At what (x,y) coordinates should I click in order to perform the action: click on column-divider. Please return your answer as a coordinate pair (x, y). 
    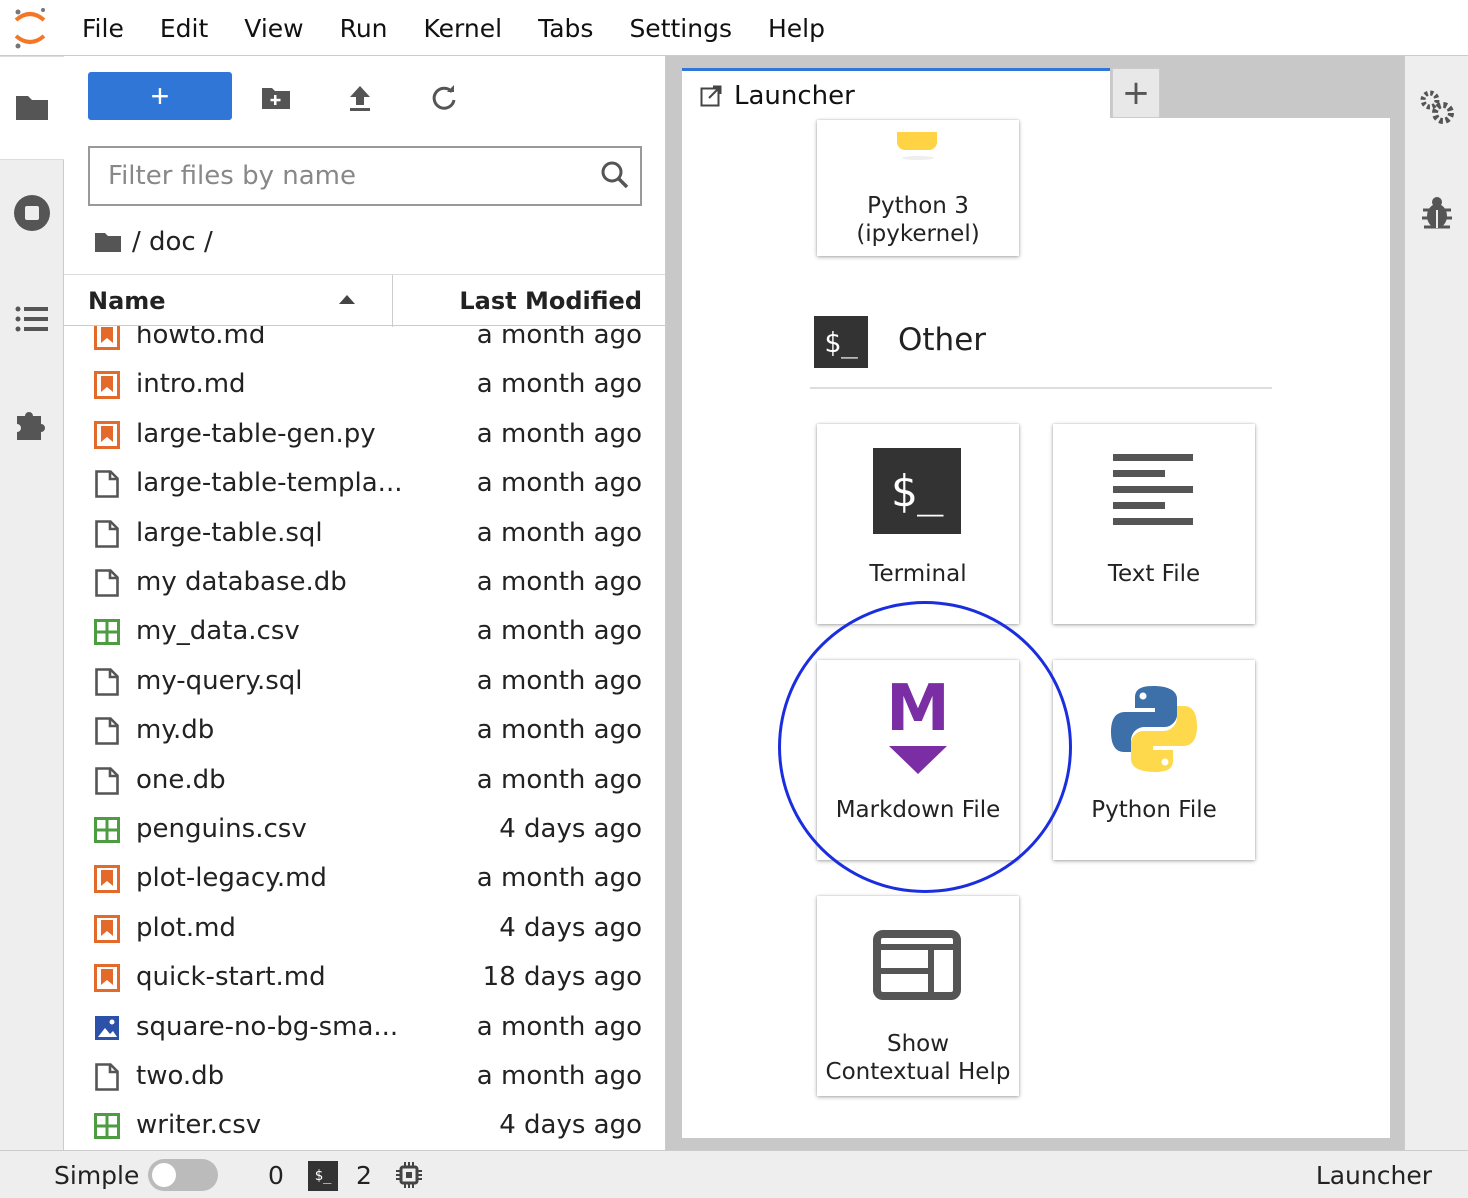
    Looking at the image, I should click on (392, 301).